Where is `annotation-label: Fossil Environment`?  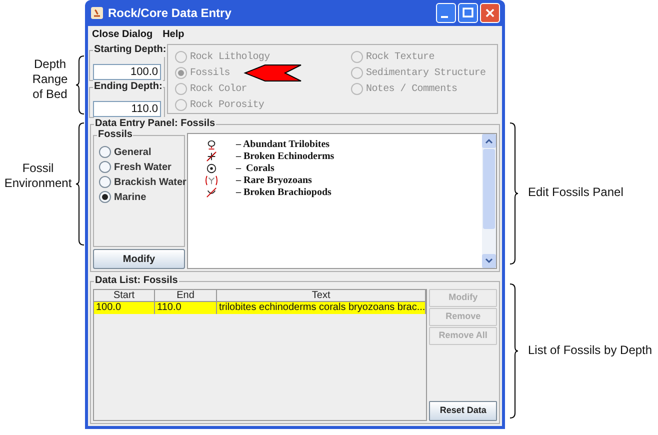
annotation-label: Fossil Environment is located at coordinates (38, 176).